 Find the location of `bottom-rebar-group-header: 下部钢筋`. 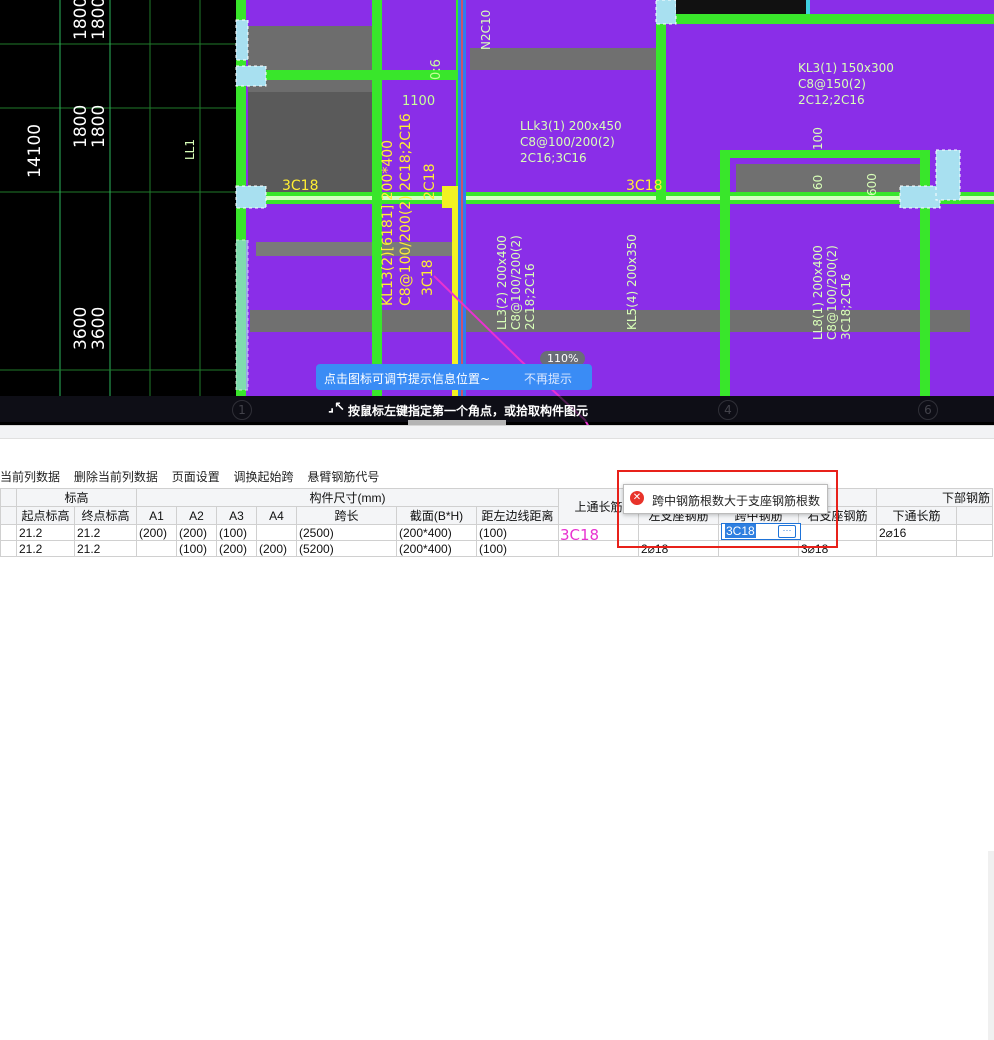

bottom-rebar-group-header: 下部钢筋 is located at coordinates (934, 497).